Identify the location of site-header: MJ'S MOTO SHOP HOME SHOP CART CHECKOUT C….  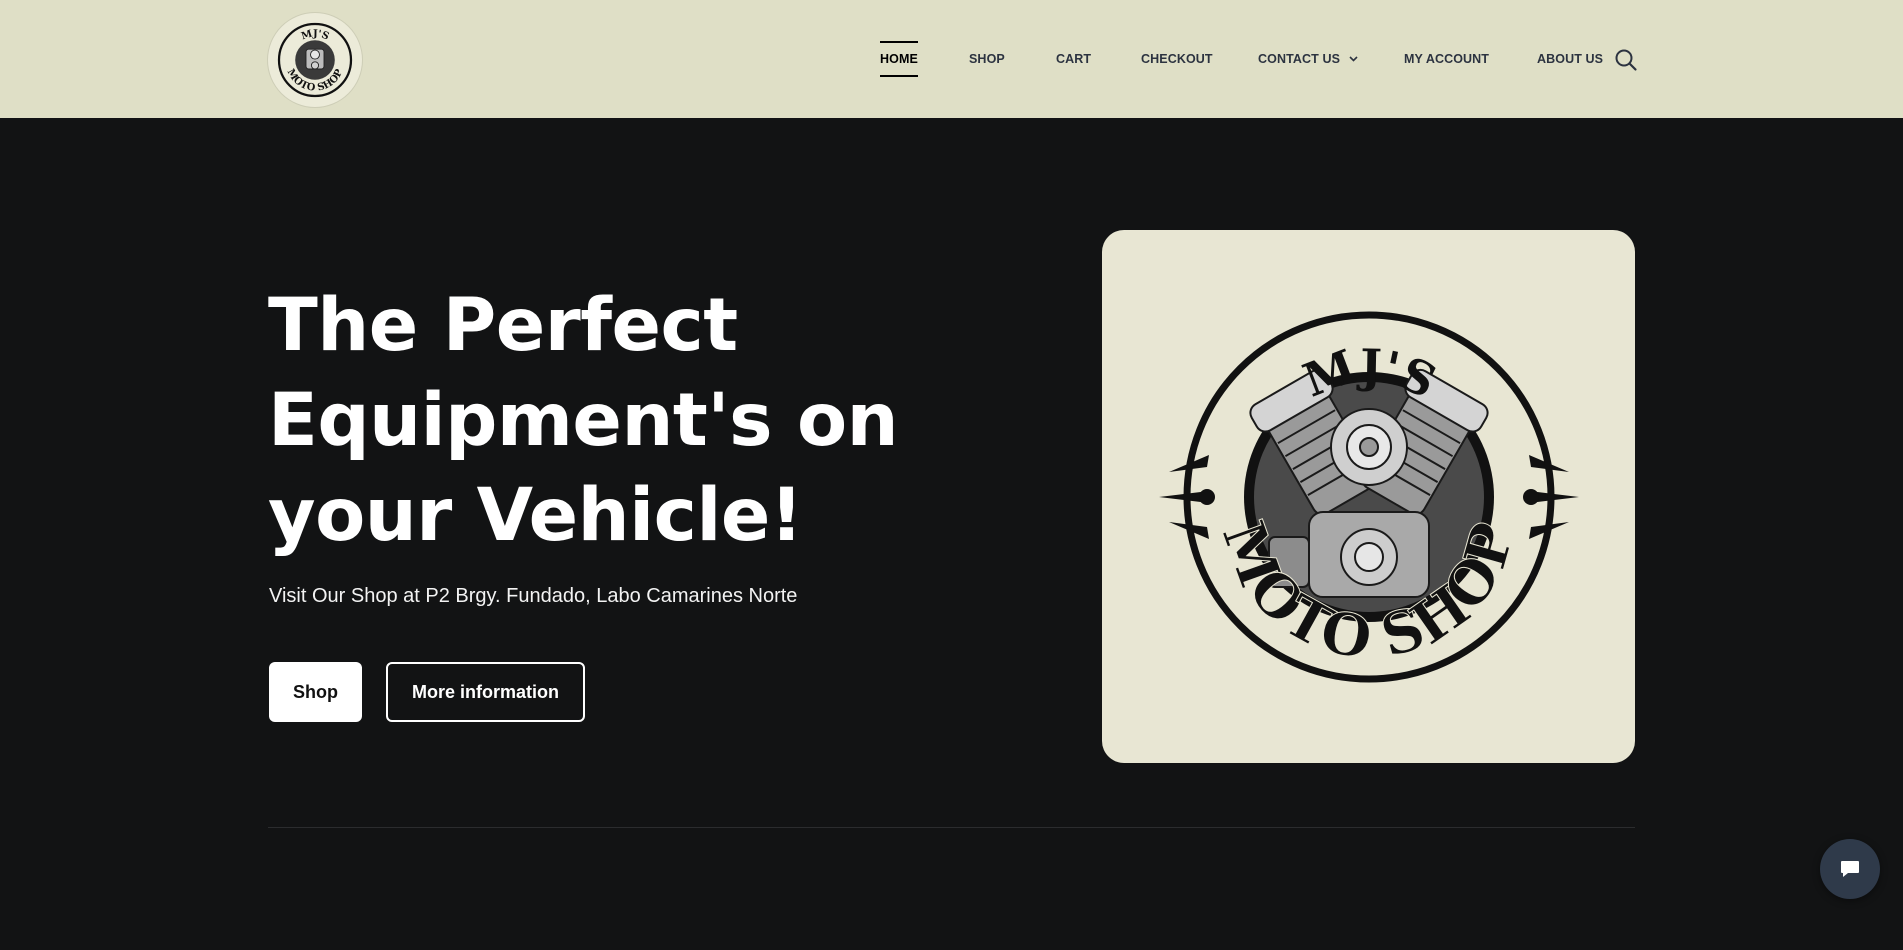
(951, 59).